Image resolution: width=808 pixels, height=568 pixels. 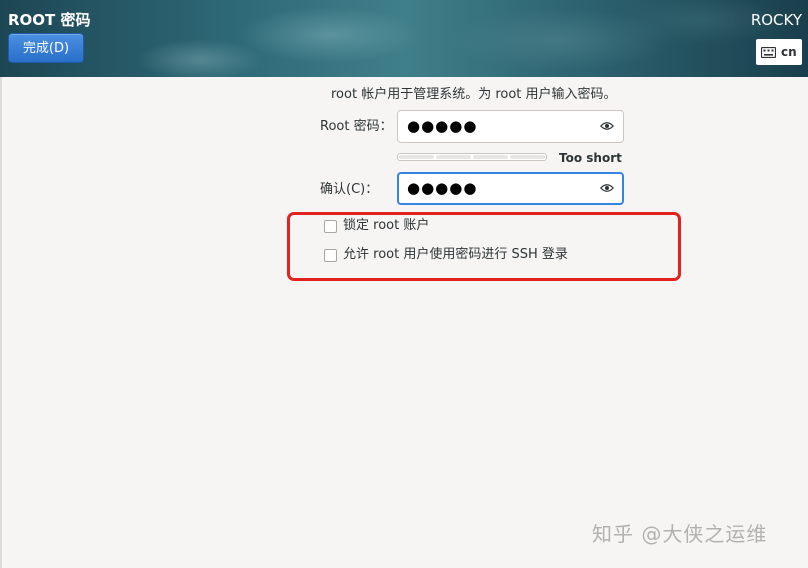 I want to click on distro-name: ROCKY, so click(x=776, y=20).